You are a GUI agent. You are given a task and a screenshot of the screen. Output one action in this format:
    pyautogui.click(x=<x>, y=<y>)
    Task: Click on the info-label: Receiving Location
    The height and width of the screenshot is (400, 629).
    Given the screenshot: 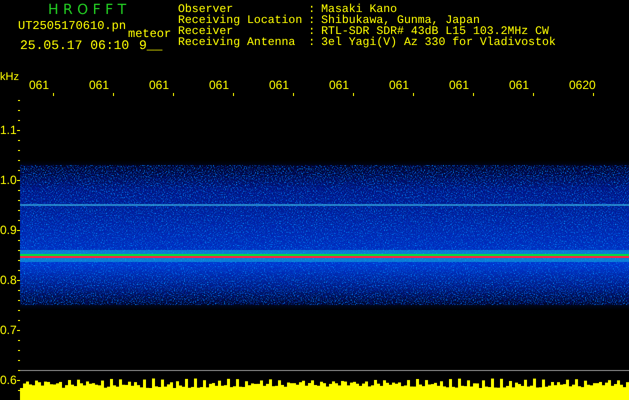 What is the action you would take?
    pyautogui.click(x=240, y=20)
    